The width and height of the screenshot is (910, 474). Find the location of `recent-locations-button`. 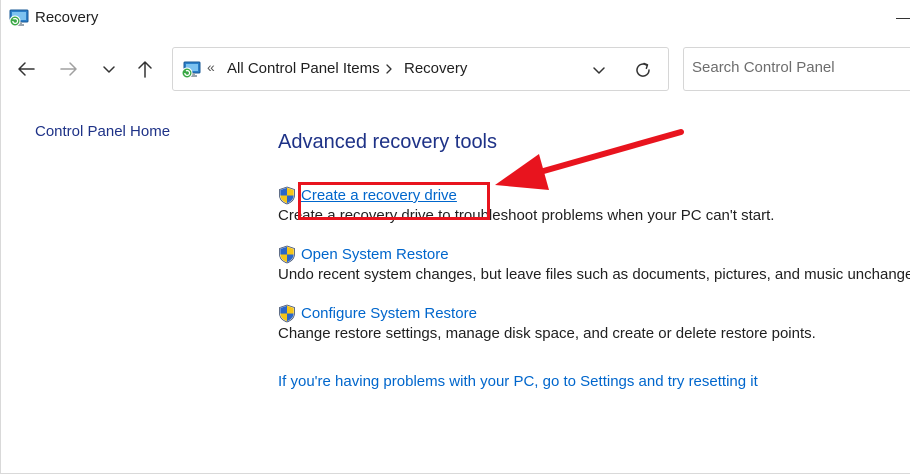

recent-locations-button is located at coordinates (109, 69).